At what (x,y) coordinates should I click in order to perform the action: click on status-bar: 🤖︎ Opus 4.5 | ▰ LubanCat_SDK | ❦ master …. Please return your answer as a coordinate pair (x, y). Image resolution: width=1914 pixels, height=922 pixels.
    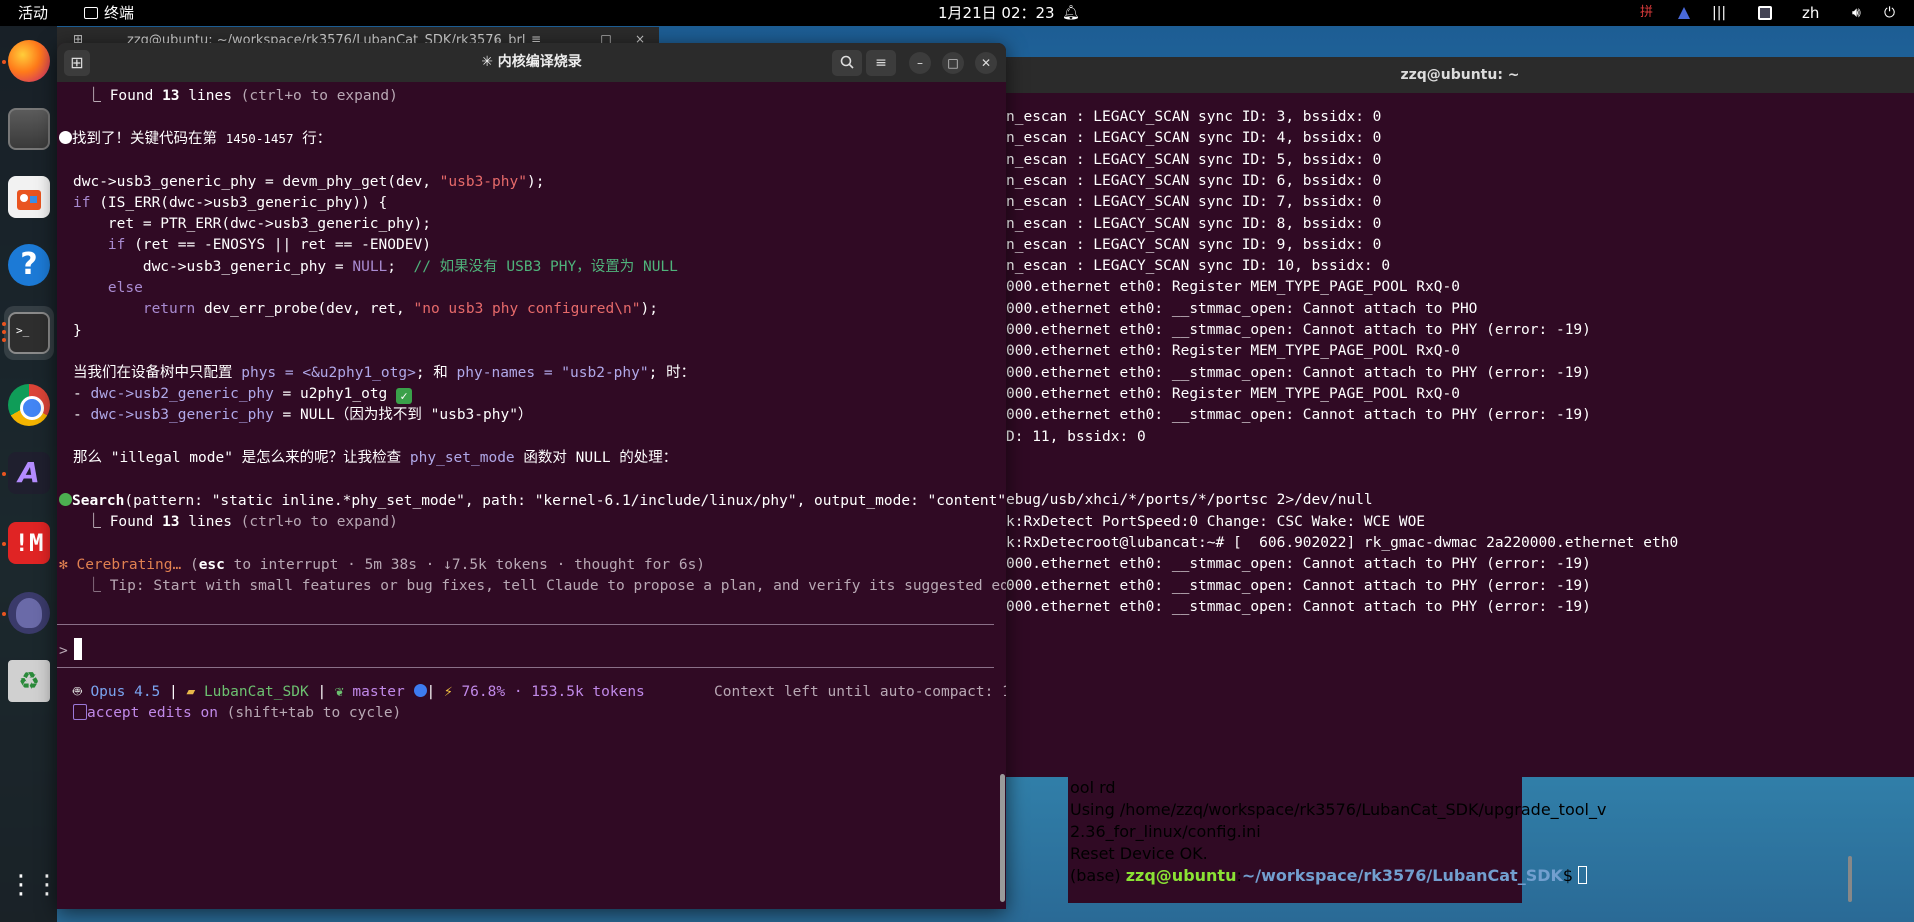
    Looking at the image, I should click on (359, 692).